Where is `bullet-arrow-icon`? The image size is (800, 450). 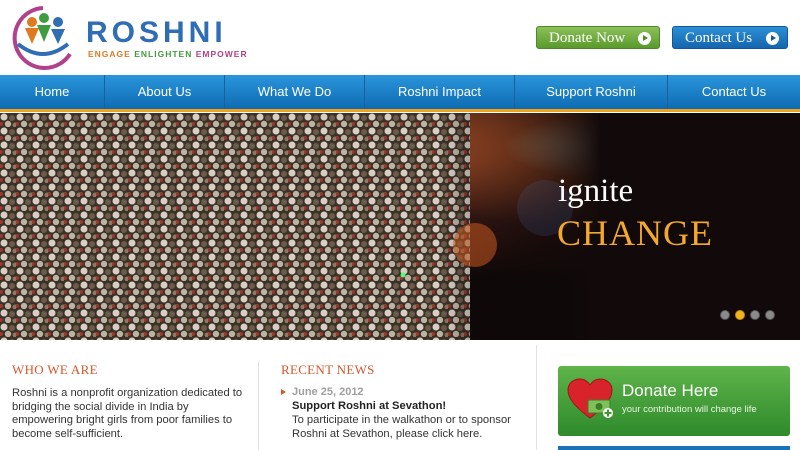
bullet-arrow-icon is located at coordinates (283, 392).